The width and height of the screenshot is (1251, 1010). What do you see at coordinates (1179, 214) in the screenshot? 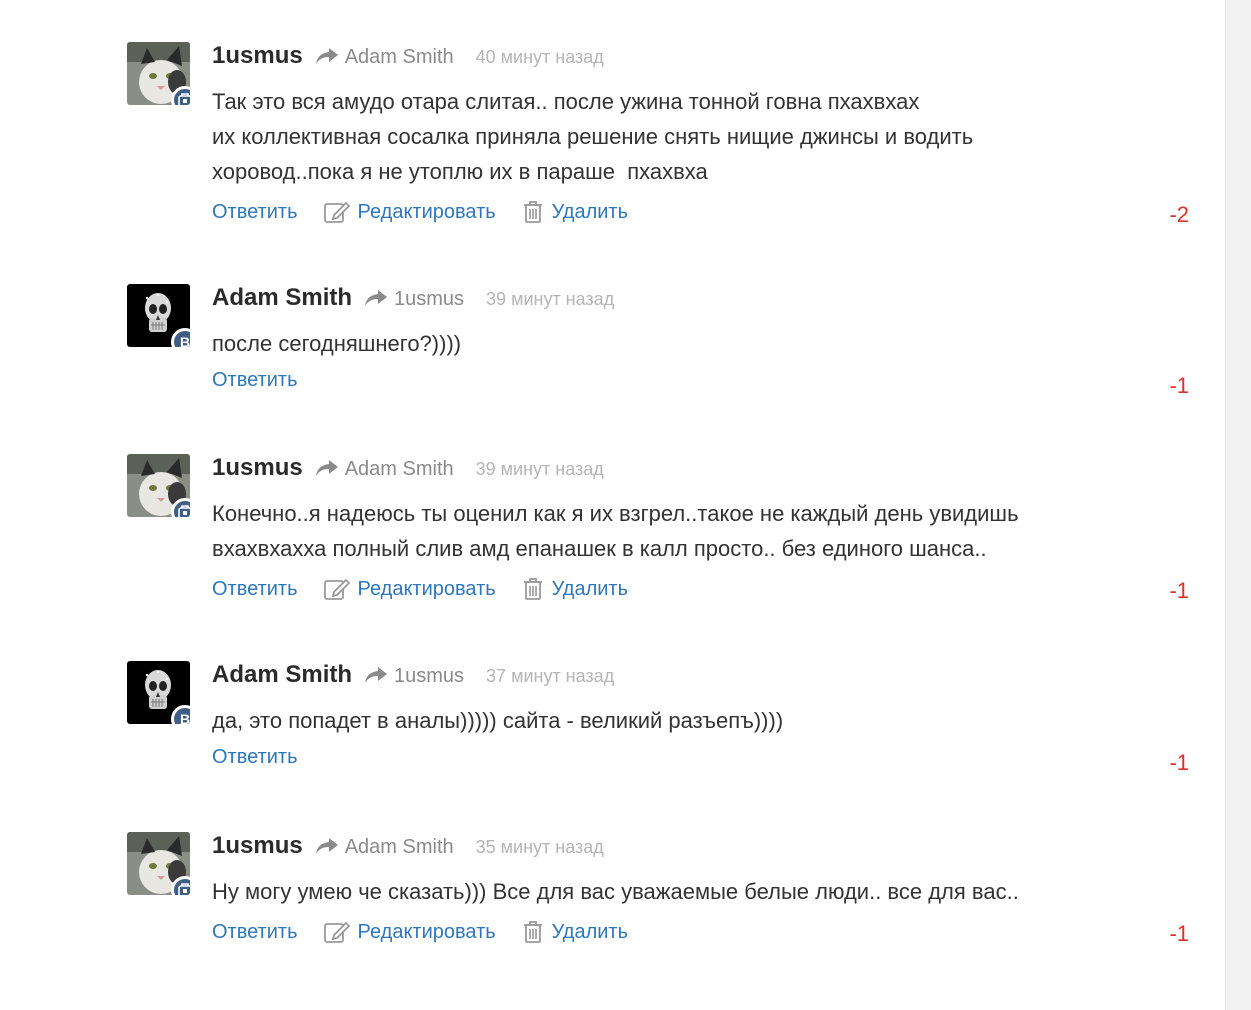
I see `comment-score: -2` at bounding box center [1179, 214].